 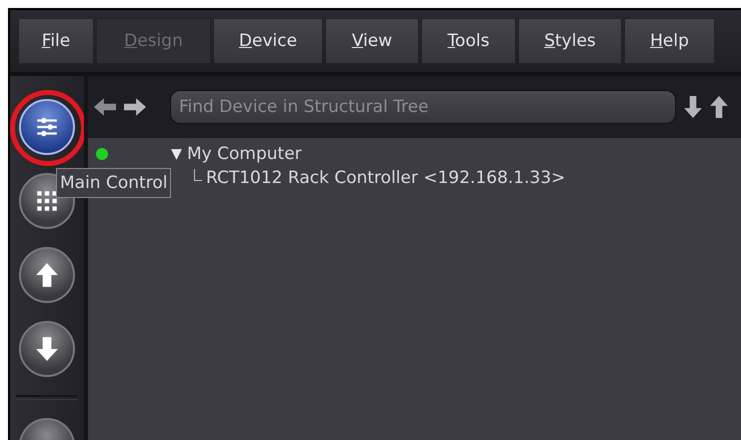 I want to click on menu-item: Tools, so click(x=468, y=41).